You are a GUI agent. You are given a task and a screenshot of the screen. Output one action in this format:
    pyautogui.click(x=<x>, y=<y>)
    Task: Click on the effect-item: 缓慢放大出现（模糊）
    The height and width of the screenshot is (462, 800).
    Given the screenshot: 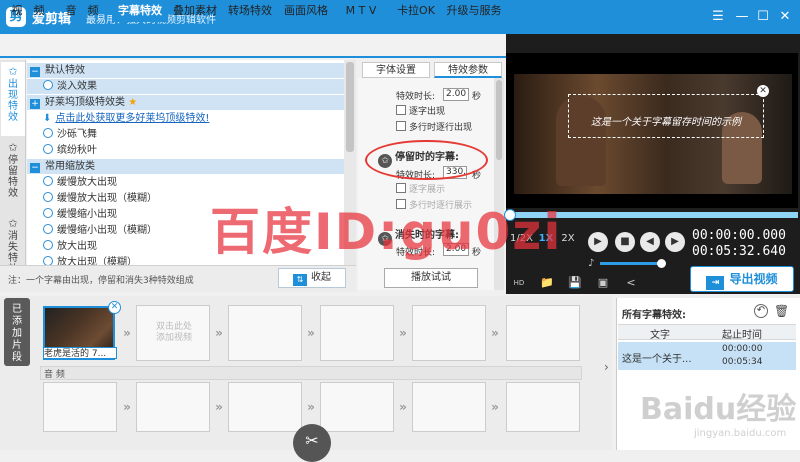 What is the action you would take?
    pyautogui.click(x=92, y=198)
    